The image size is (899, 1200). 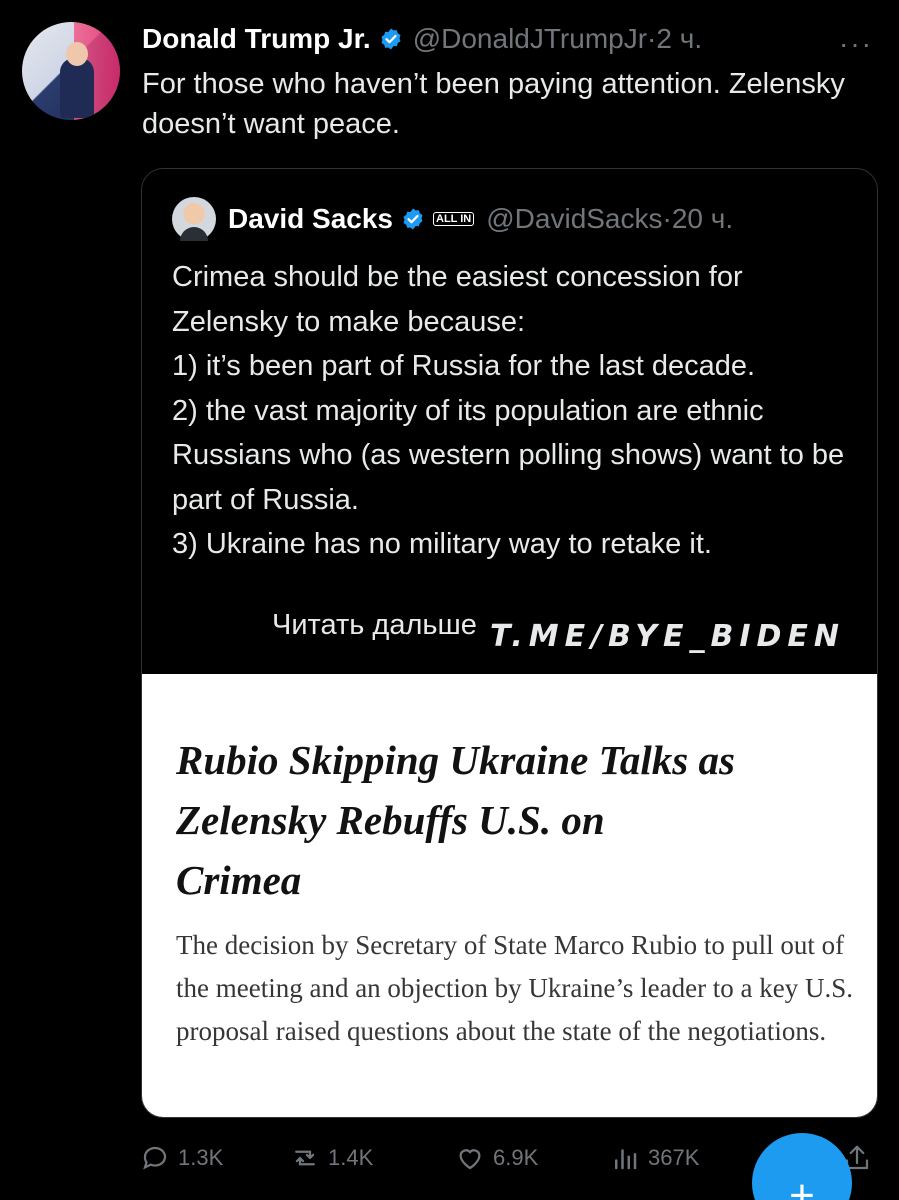 I want to click on like-icon, so click(x=470, y=1159).